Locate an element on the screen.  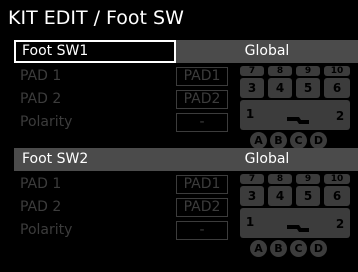
foot-sw2-selector: Foot SW2 is located at coordinates (95, 159).